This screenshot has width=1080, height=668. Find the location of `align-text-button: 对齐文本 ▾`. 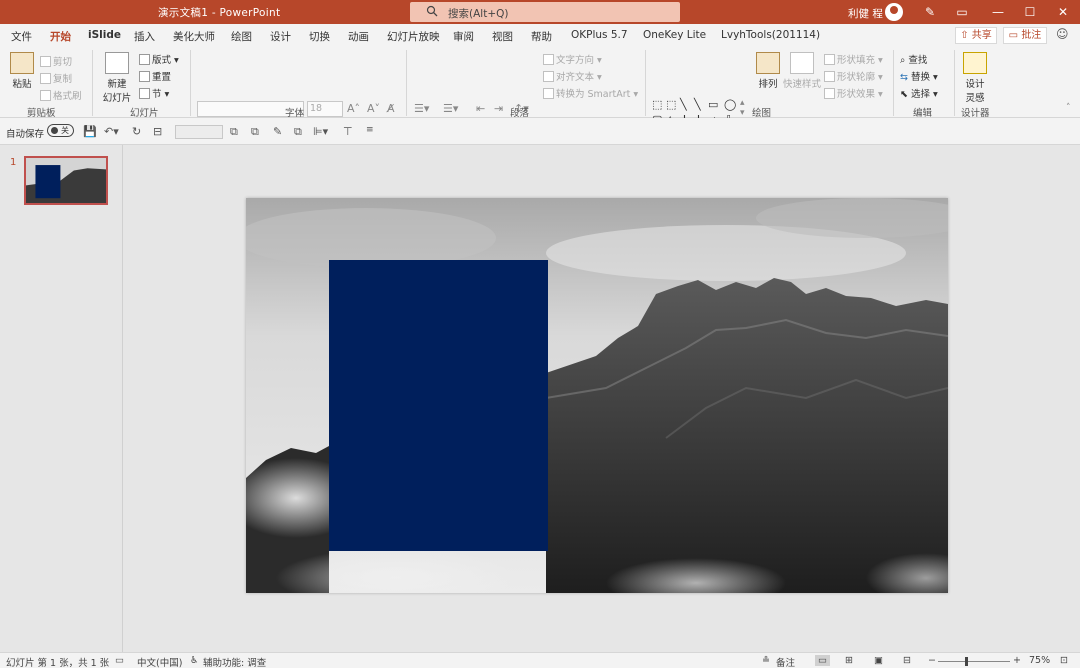

align-text-button: 对齐文本 ▾ is located at coordinates (572, 76).